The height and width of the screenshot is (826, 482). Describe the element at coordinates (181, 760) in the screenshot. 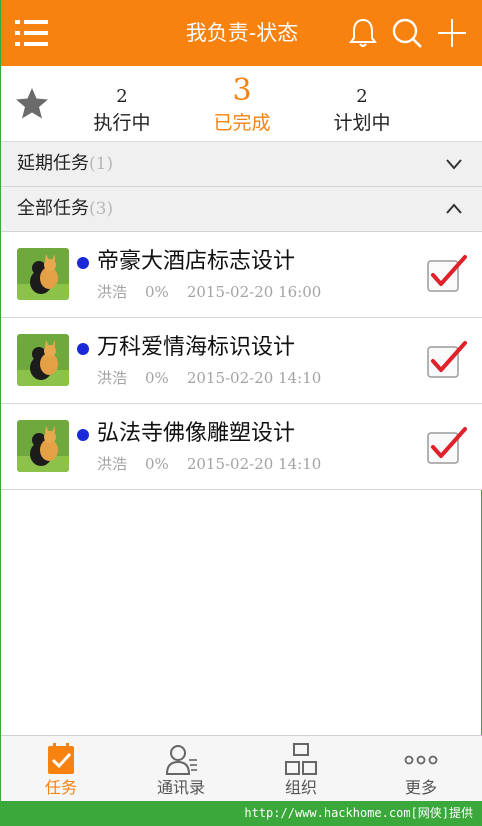

I see `contacts-icon` at that location.